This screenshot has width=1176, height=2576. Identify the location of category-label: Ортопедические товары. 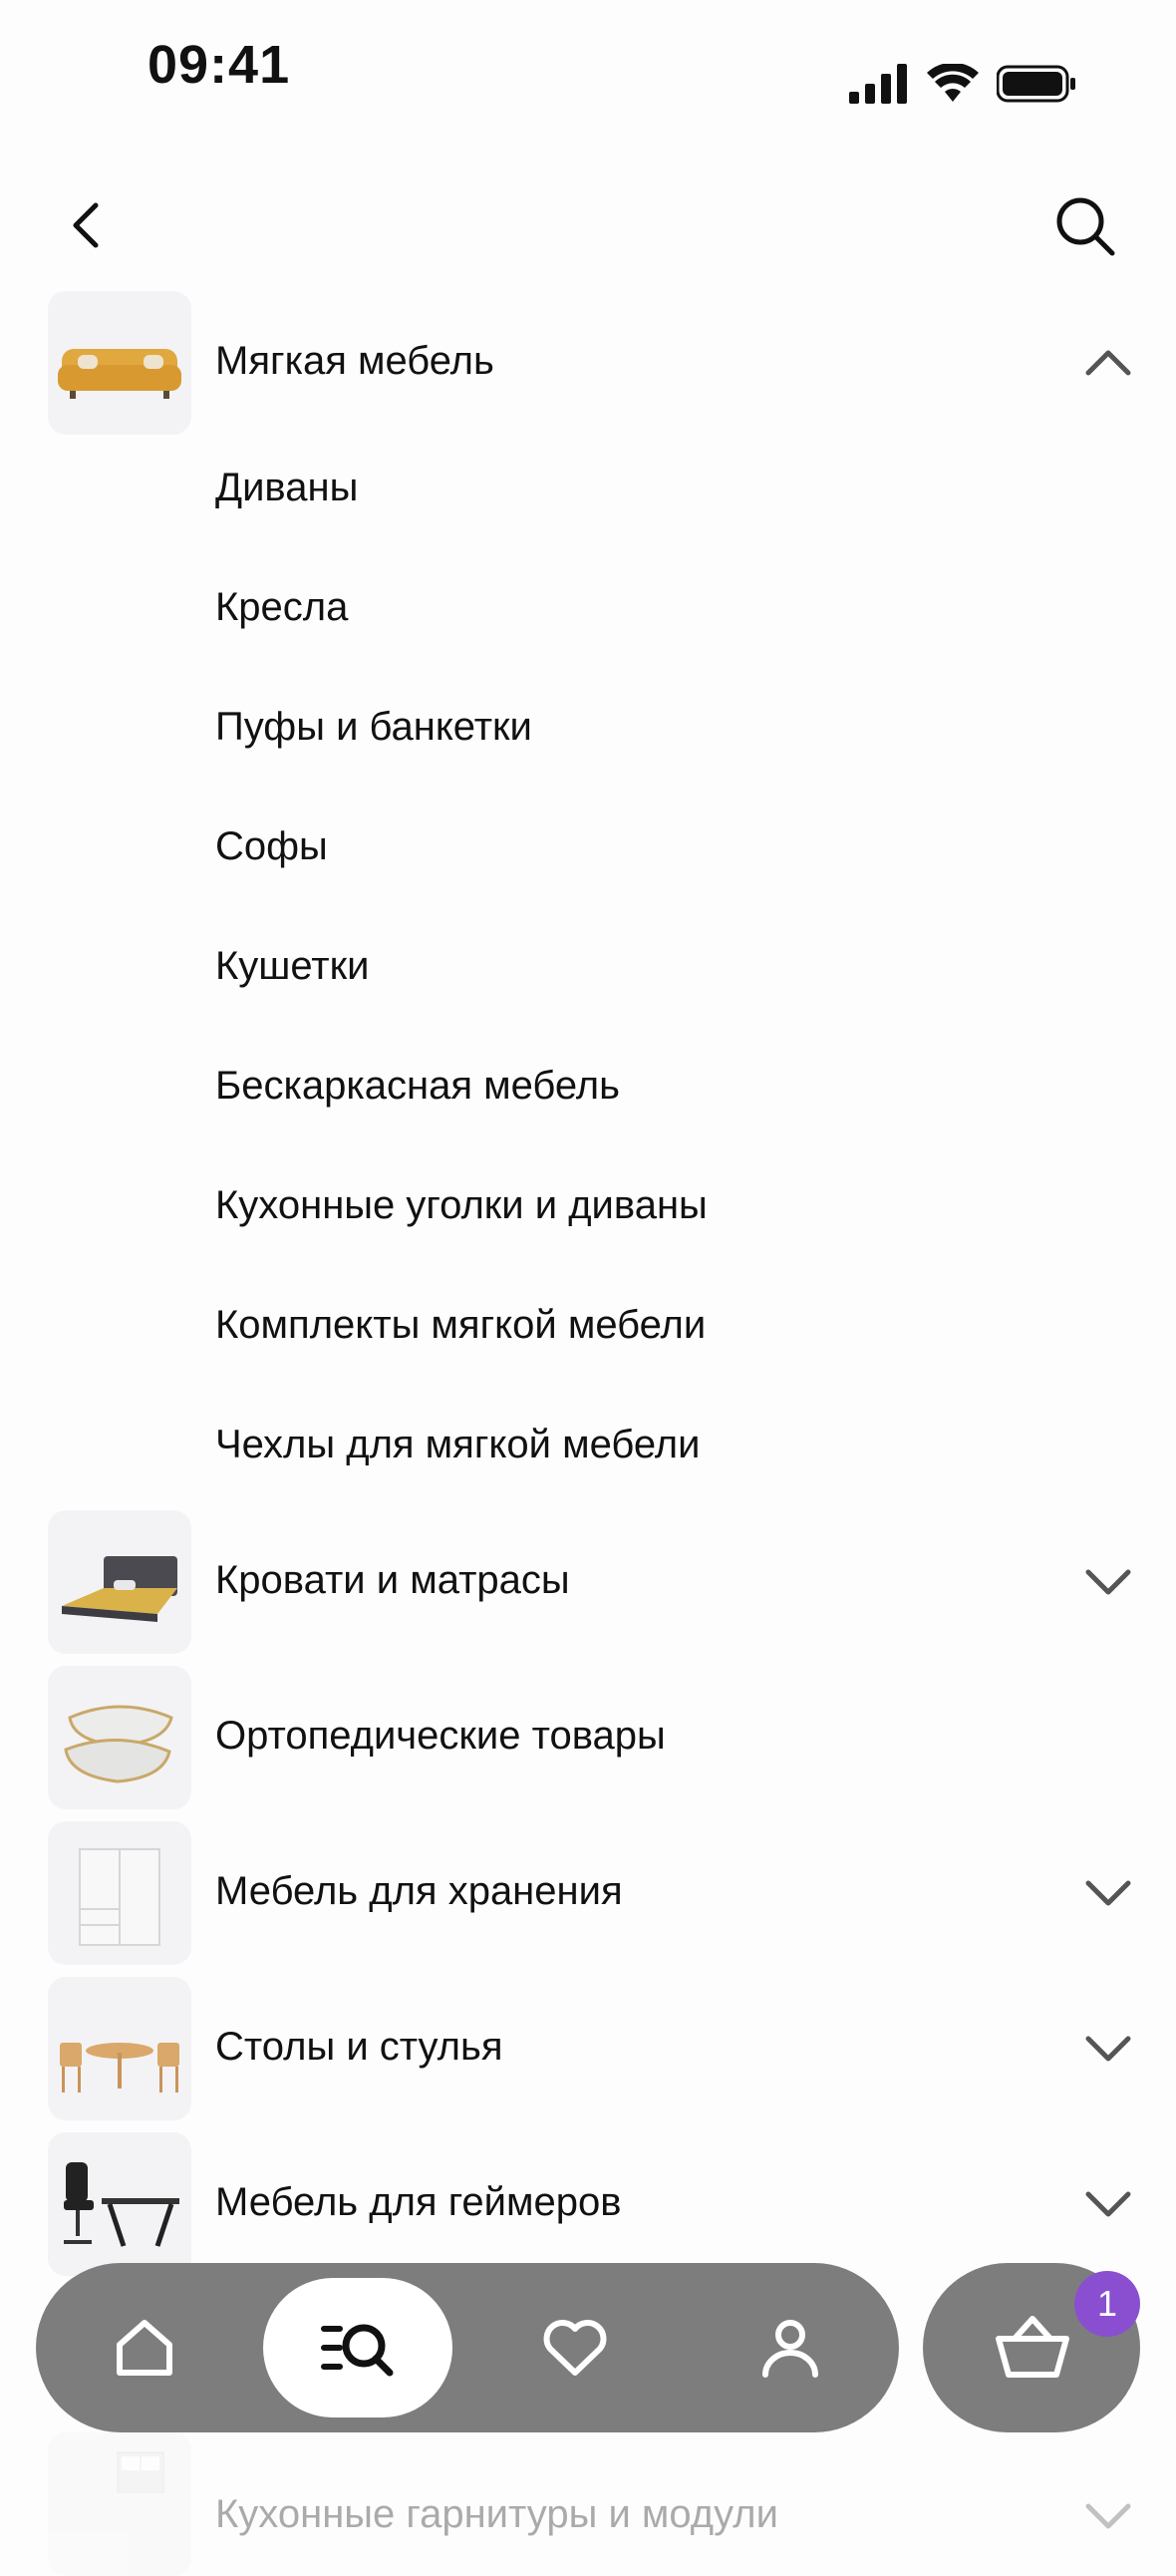
(440, 1736).